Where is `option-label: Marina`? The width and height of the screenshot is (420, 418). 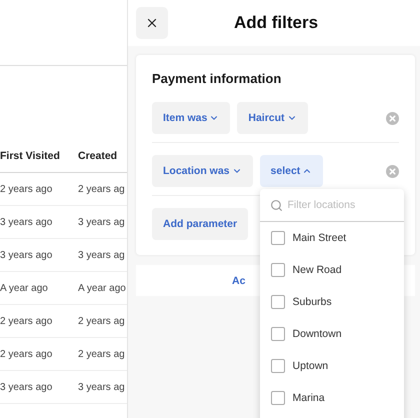 option-label: Marina is located at coordinates (308, 398).